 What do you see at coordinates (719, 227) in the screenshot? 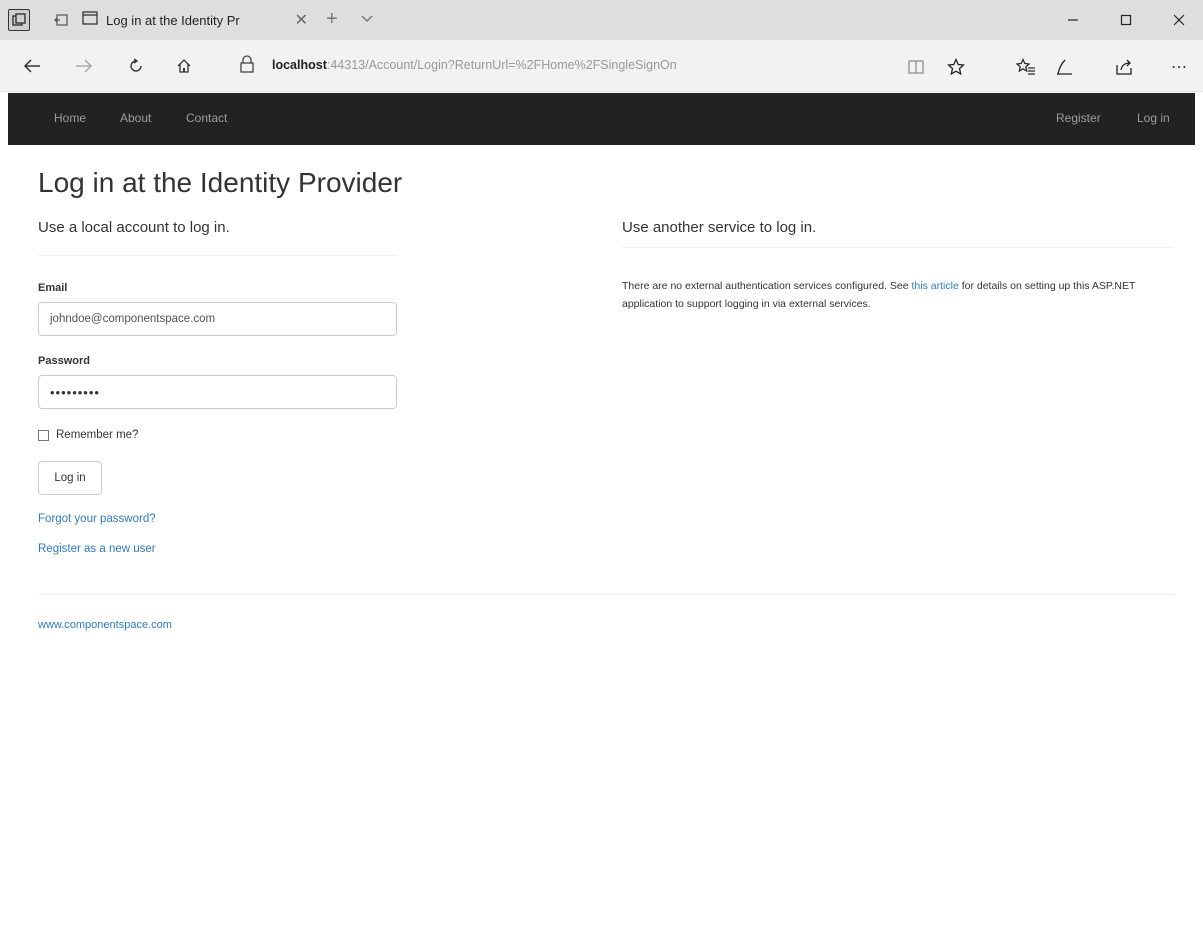
I see `external-service-heading: Use another service to log in.` at bounding box center [719, 227].